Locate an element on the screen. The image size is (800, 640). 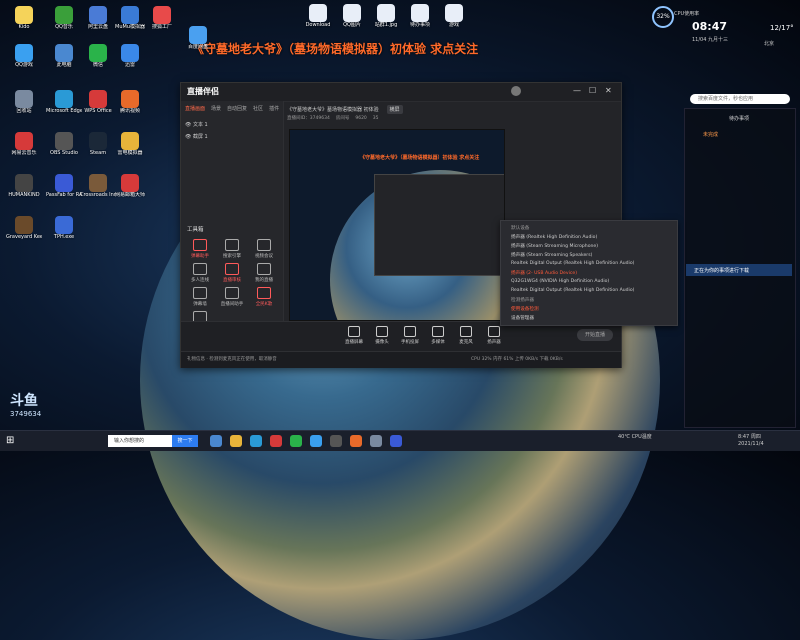
orientation-button: 横屏 is located at coordinates (394, 109).